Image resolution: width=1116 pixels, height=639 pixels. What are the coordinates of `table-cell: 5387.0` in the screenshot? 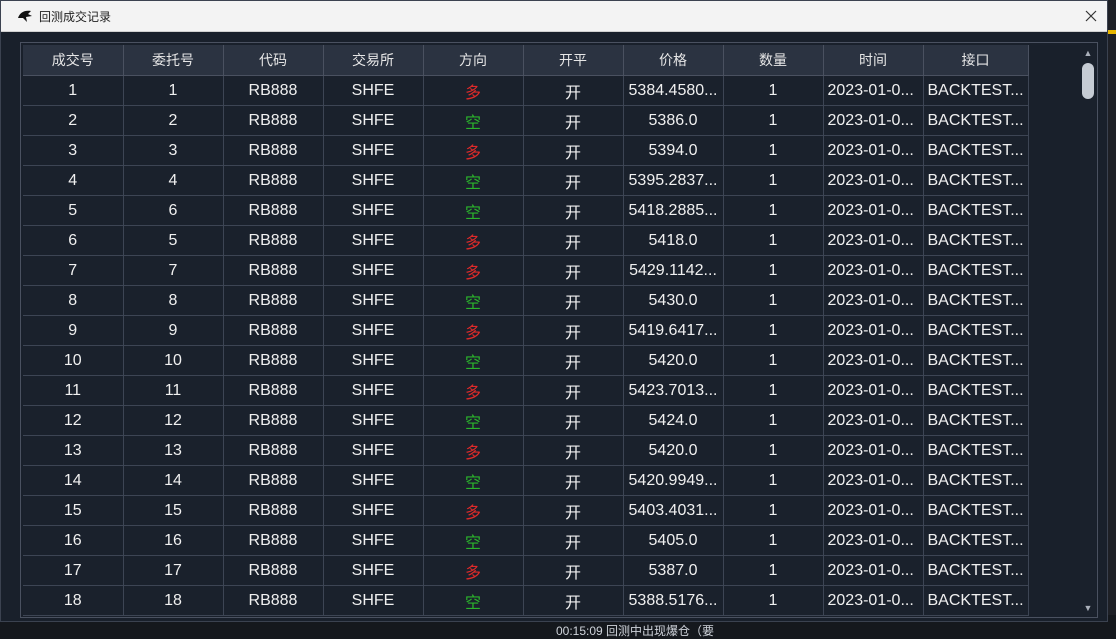 It's located at (673, 570).